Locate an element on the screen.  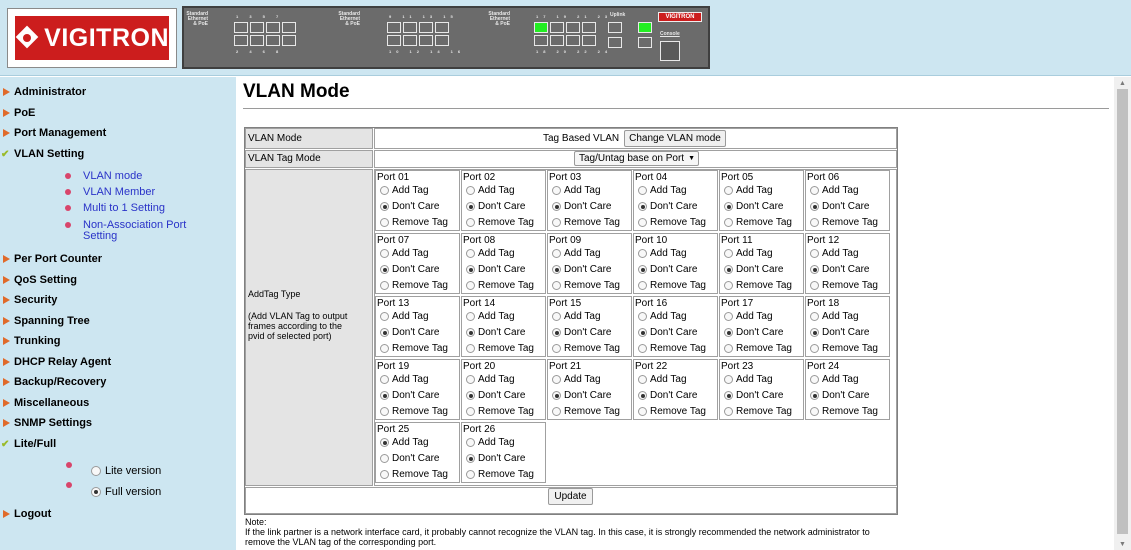
sidebar-item-trunking: Trunking is located at coordinates (30, 341).